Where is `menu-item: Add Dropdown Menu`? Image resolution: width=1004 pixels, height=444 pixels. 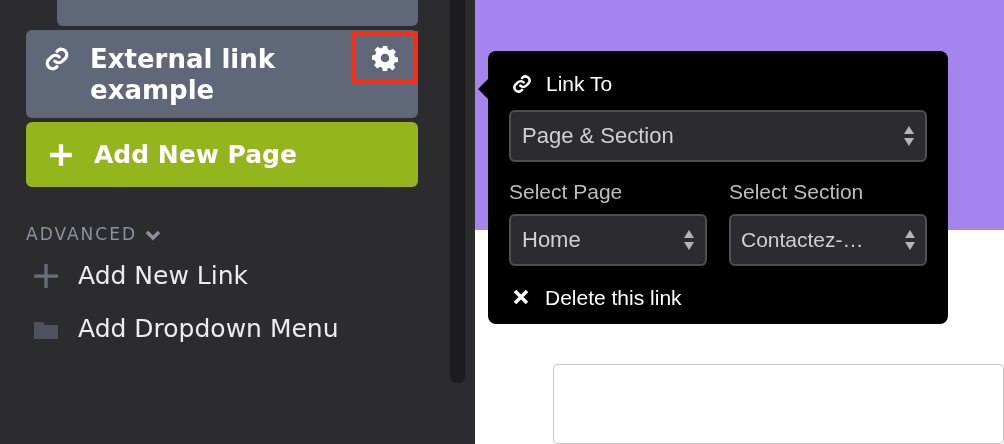
menu-item: Add Dropdown Menu is located at coordinates (186, 328).